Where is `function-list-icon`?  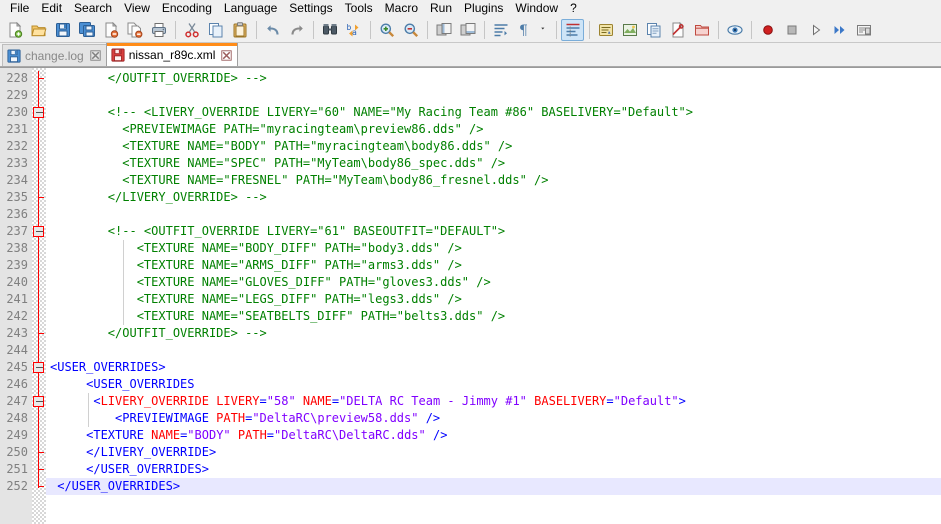 function-list-icon is located at coordinates (677, 30).